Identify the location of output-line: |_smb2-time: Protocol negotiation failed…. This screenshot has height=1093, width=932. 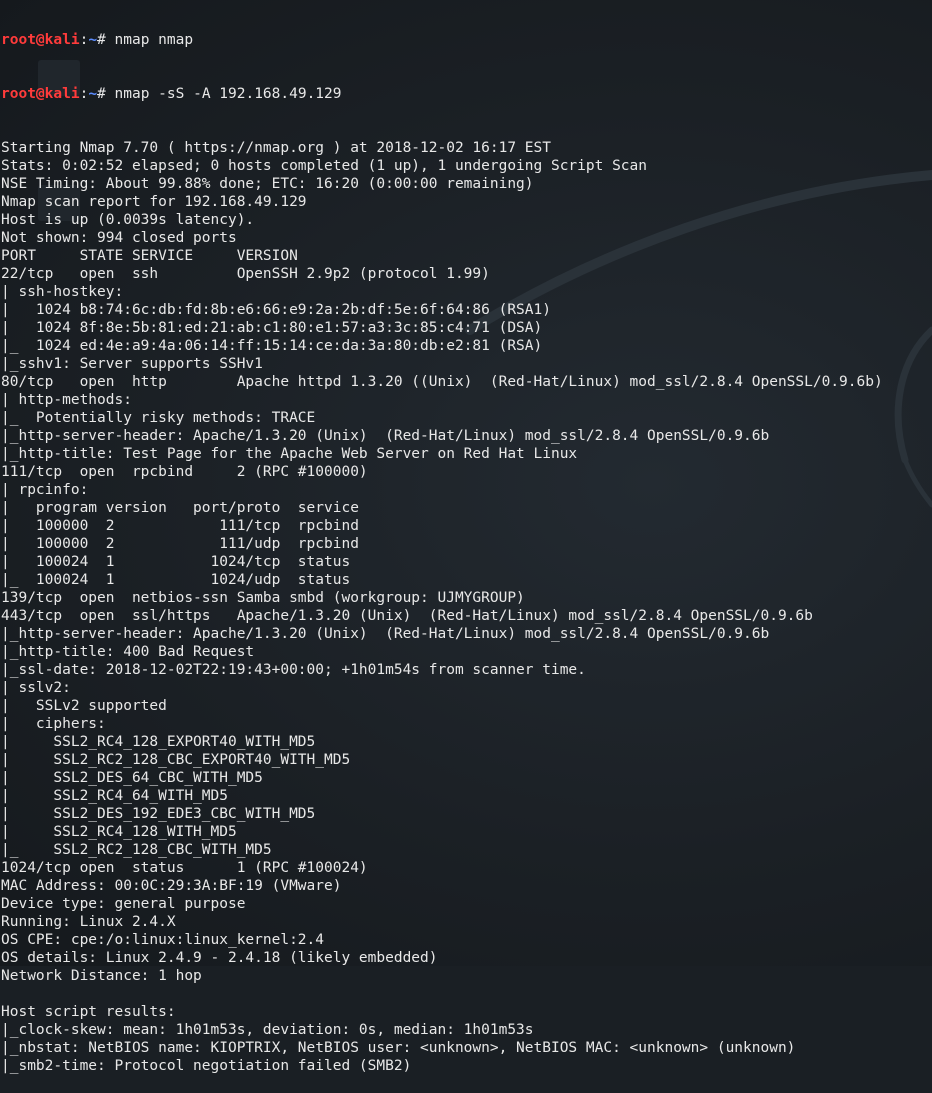
(206, 1066).